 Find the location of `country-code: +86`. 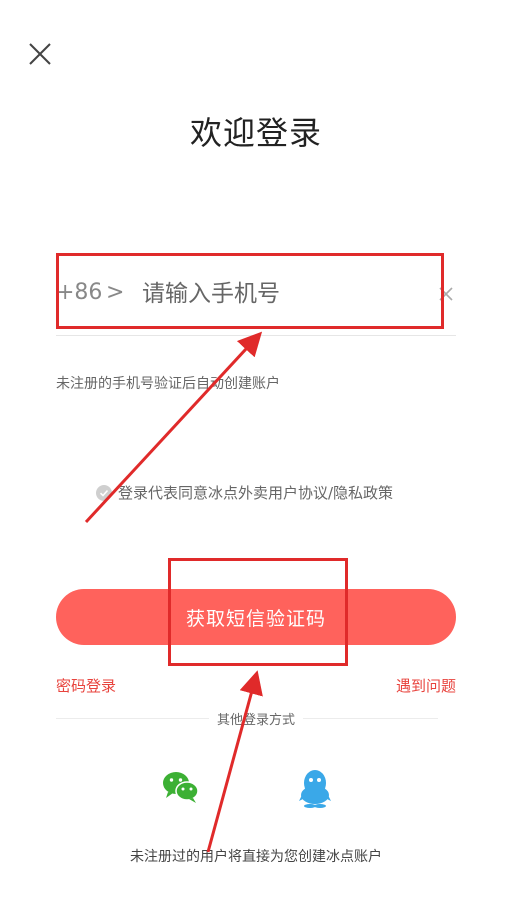

country-code: +86 is located at coordinates (79, 292).